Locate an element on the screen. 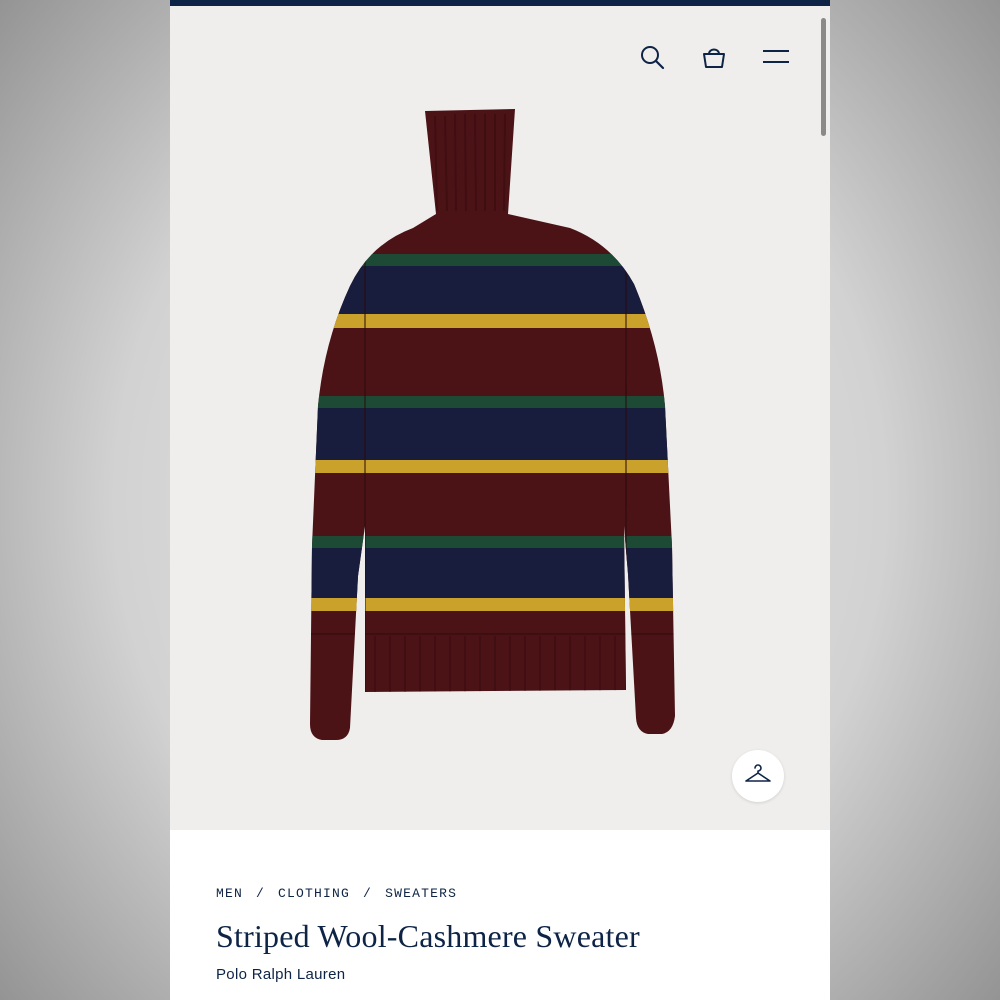  scrollbar-thumb is located at coordinates (823, 77).